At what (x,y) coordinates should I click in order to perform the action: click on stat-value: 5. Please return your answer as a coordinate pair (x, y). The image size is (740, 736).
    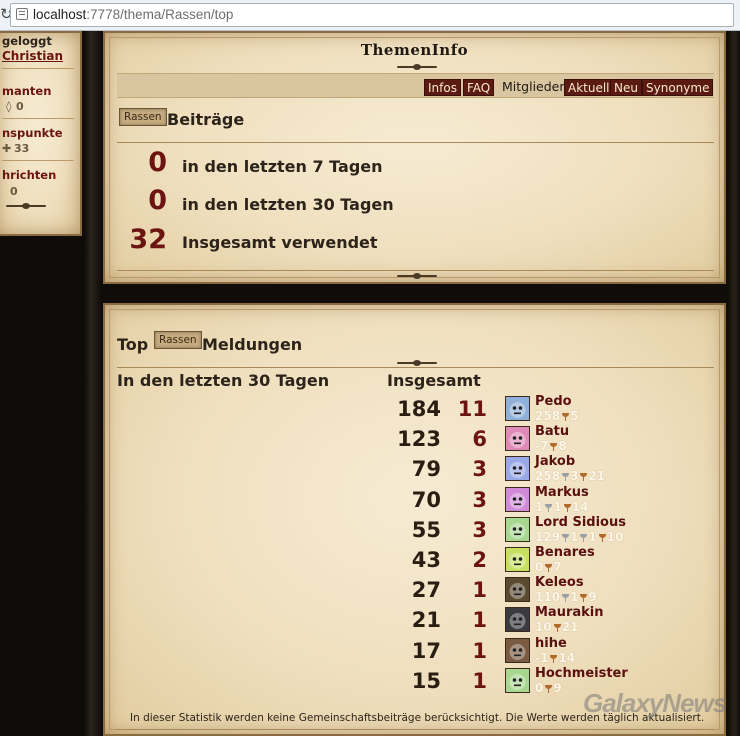
    Looking at the image, I should click on (574, 416).